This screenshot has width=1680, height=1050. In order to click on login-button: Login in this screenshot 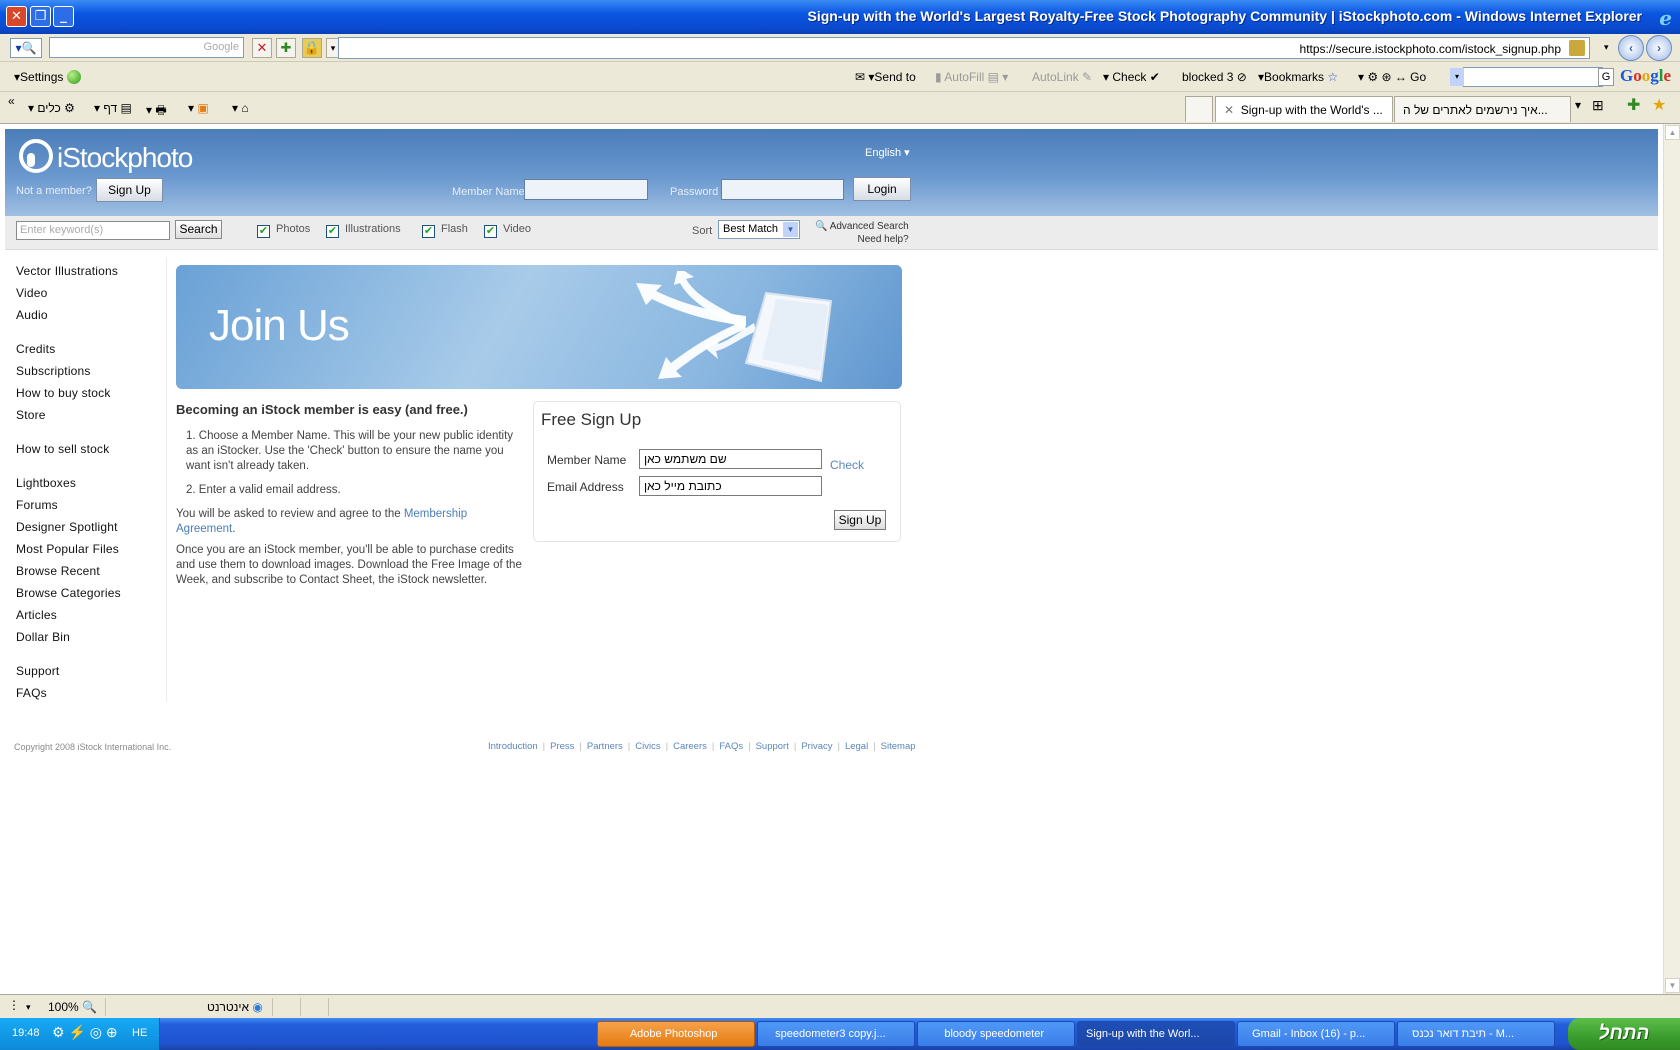, I will do `click(882, 189)`.